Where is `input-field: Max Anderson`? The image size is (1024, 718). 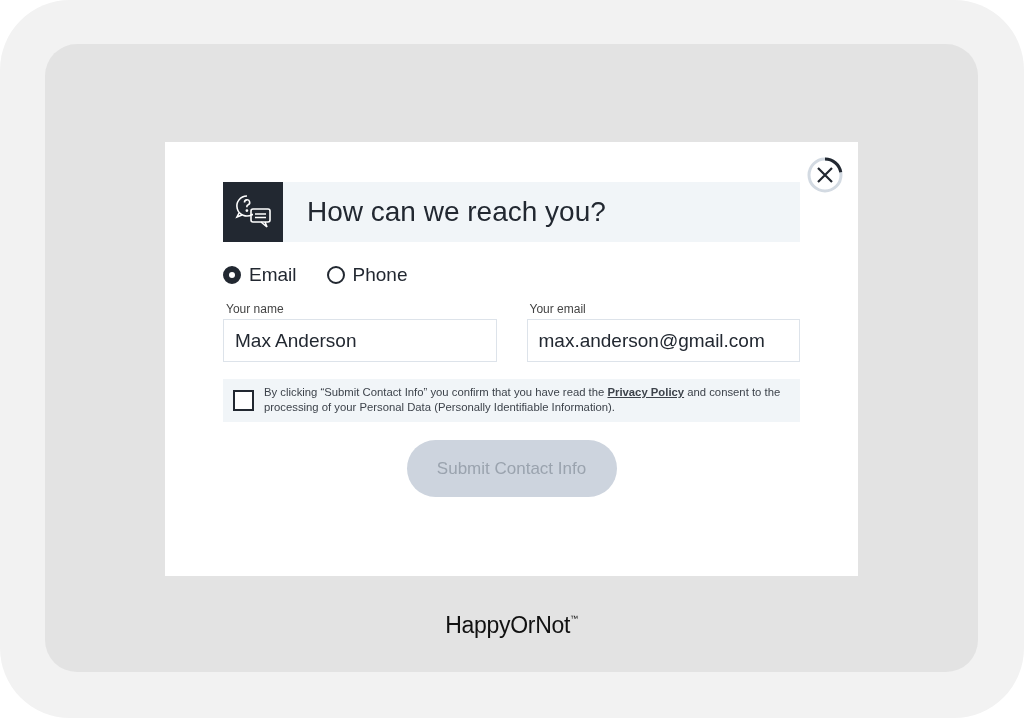
input-field: Max Anderson is located at coordinates (360, 340).